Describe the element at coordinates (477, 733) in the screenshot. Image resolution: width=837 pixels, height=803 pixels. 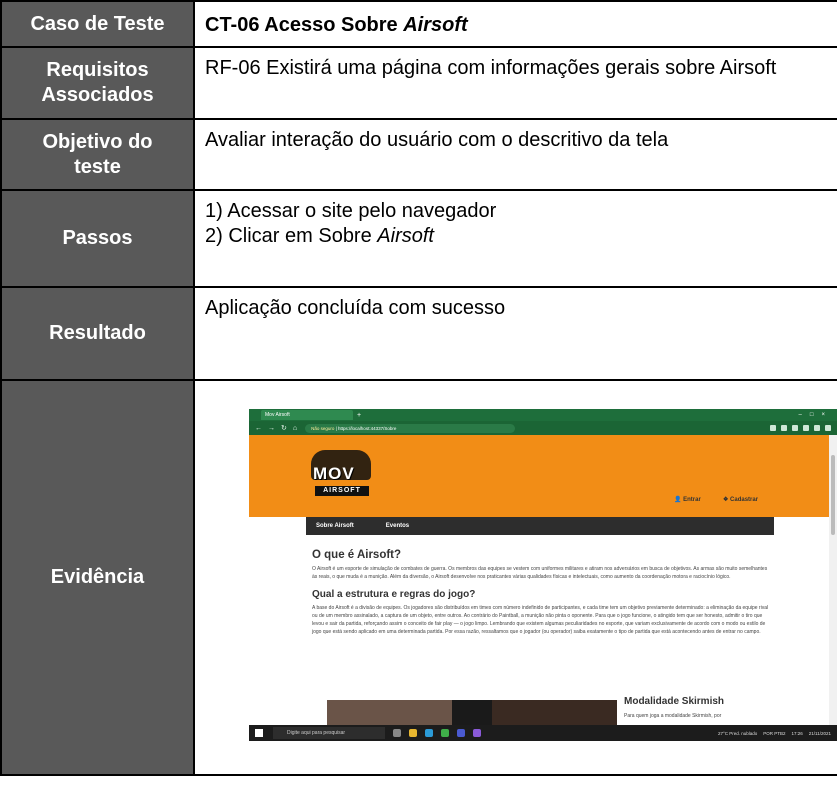
I see `visual-studio-icon` at that location.